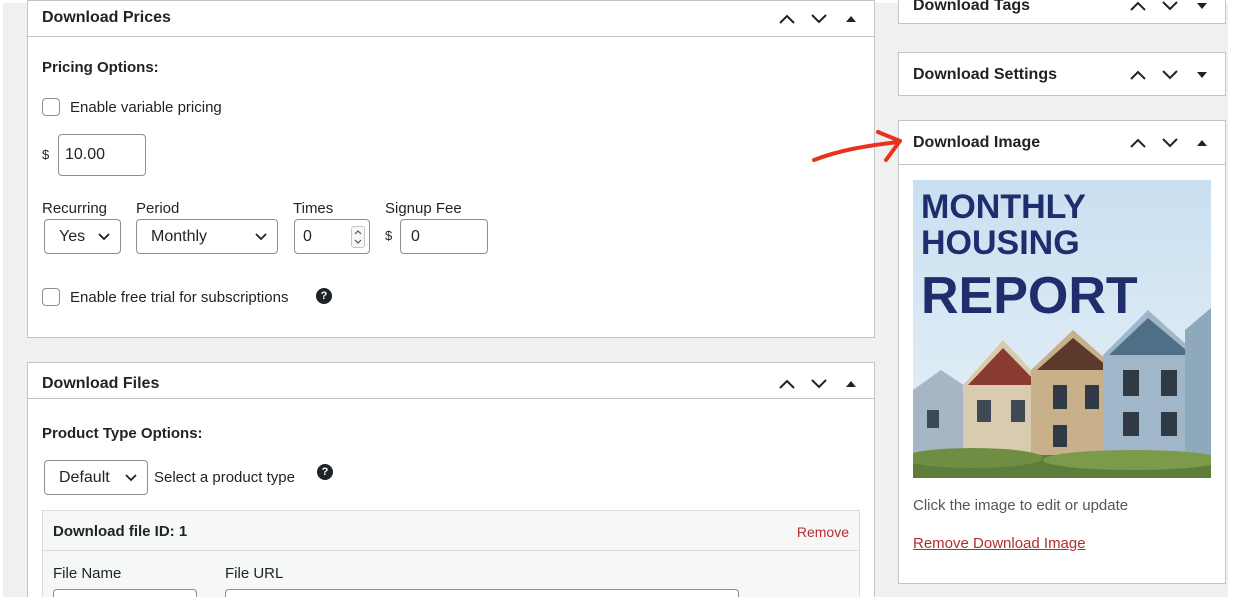 The image size is (1240, 600). I want to click on recurring-select: Yes, so click(82, 236).